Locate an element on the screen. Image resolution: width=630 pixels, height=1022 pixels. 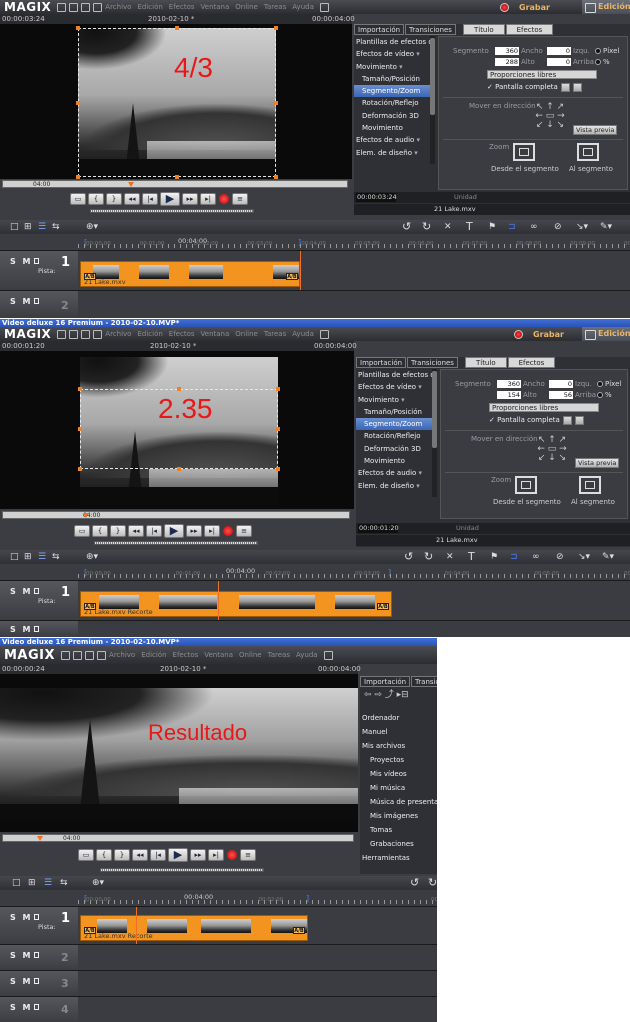
record-button-icon is located at coordinates (224, 199).